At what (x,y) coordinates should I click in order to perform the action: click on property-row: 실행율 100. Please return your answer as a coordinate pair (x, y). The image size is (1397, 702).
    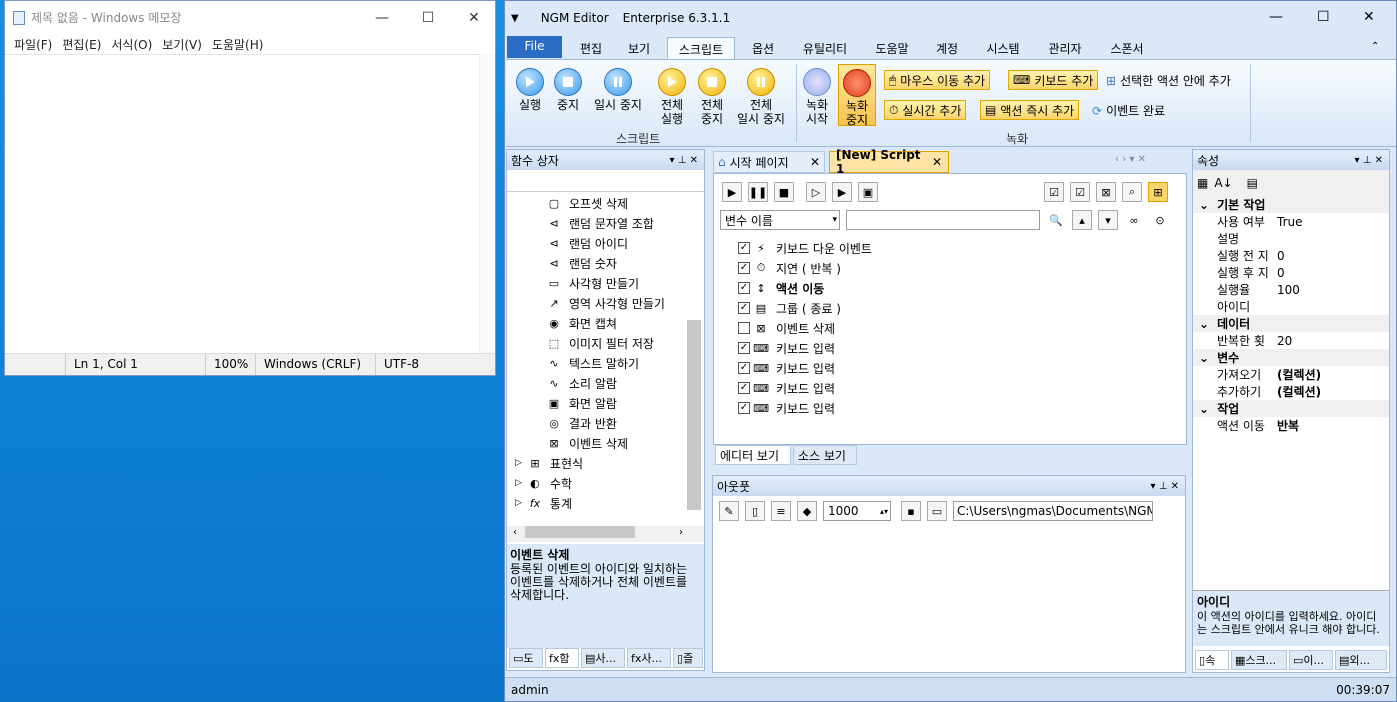
    Looking at the image, I should click on (1291, 289).